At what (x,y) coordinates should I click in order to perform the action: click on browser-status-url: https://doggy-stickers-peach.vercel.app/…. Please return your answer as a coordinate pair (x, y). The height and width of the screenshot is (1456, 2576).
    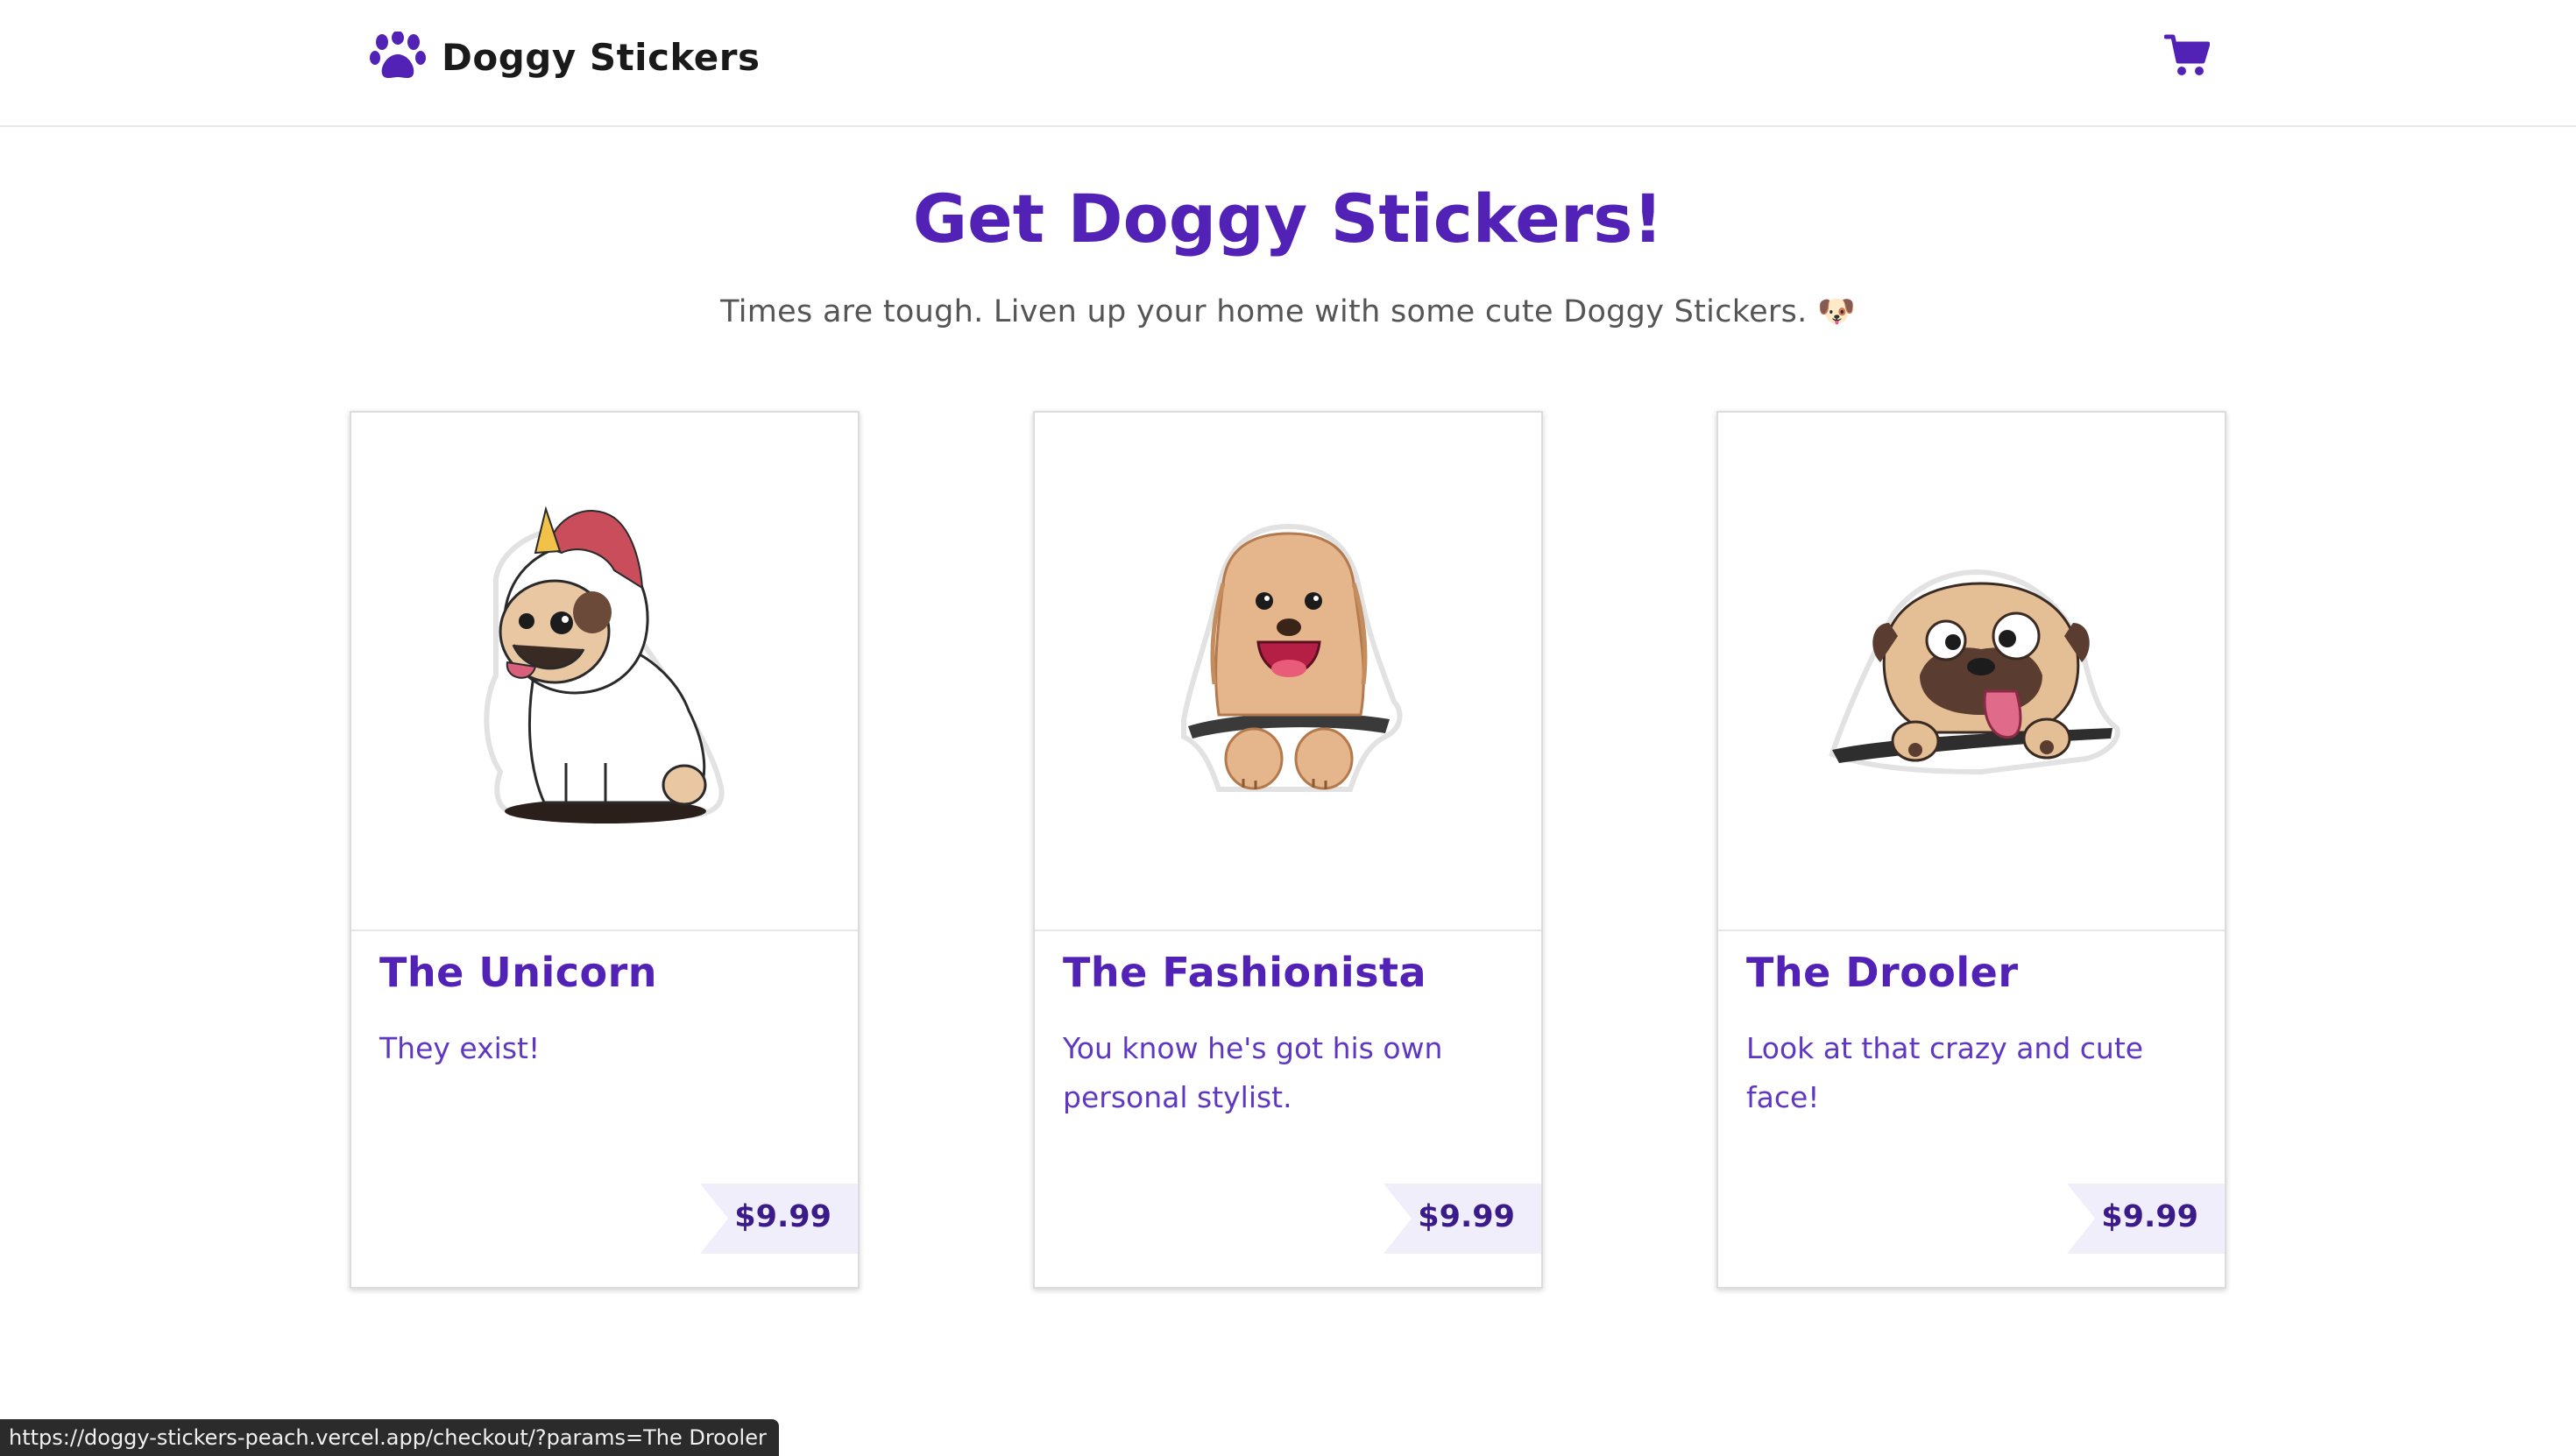
    Looking at the image, I should click on (389, 1437).